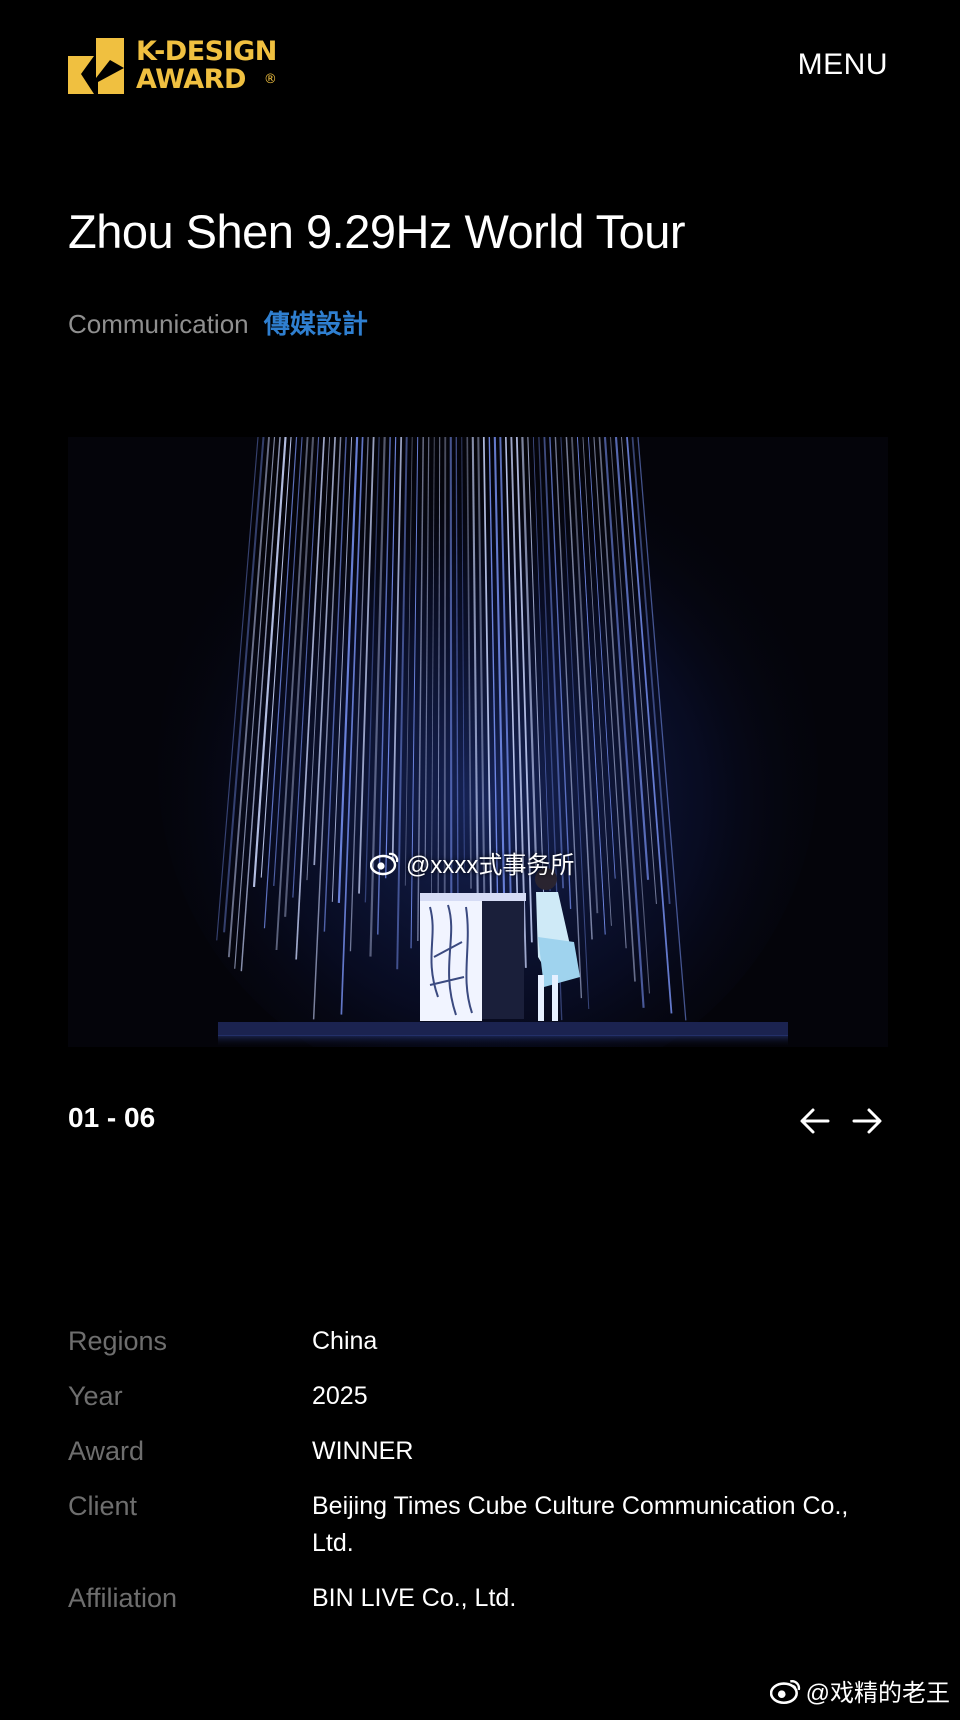 The width and height of the screenshot is (960, 1720). Describe the element at coordinates (877, 1693) in the screenshot. I see `footer-watermark-text: @戏精的老王` at that location.